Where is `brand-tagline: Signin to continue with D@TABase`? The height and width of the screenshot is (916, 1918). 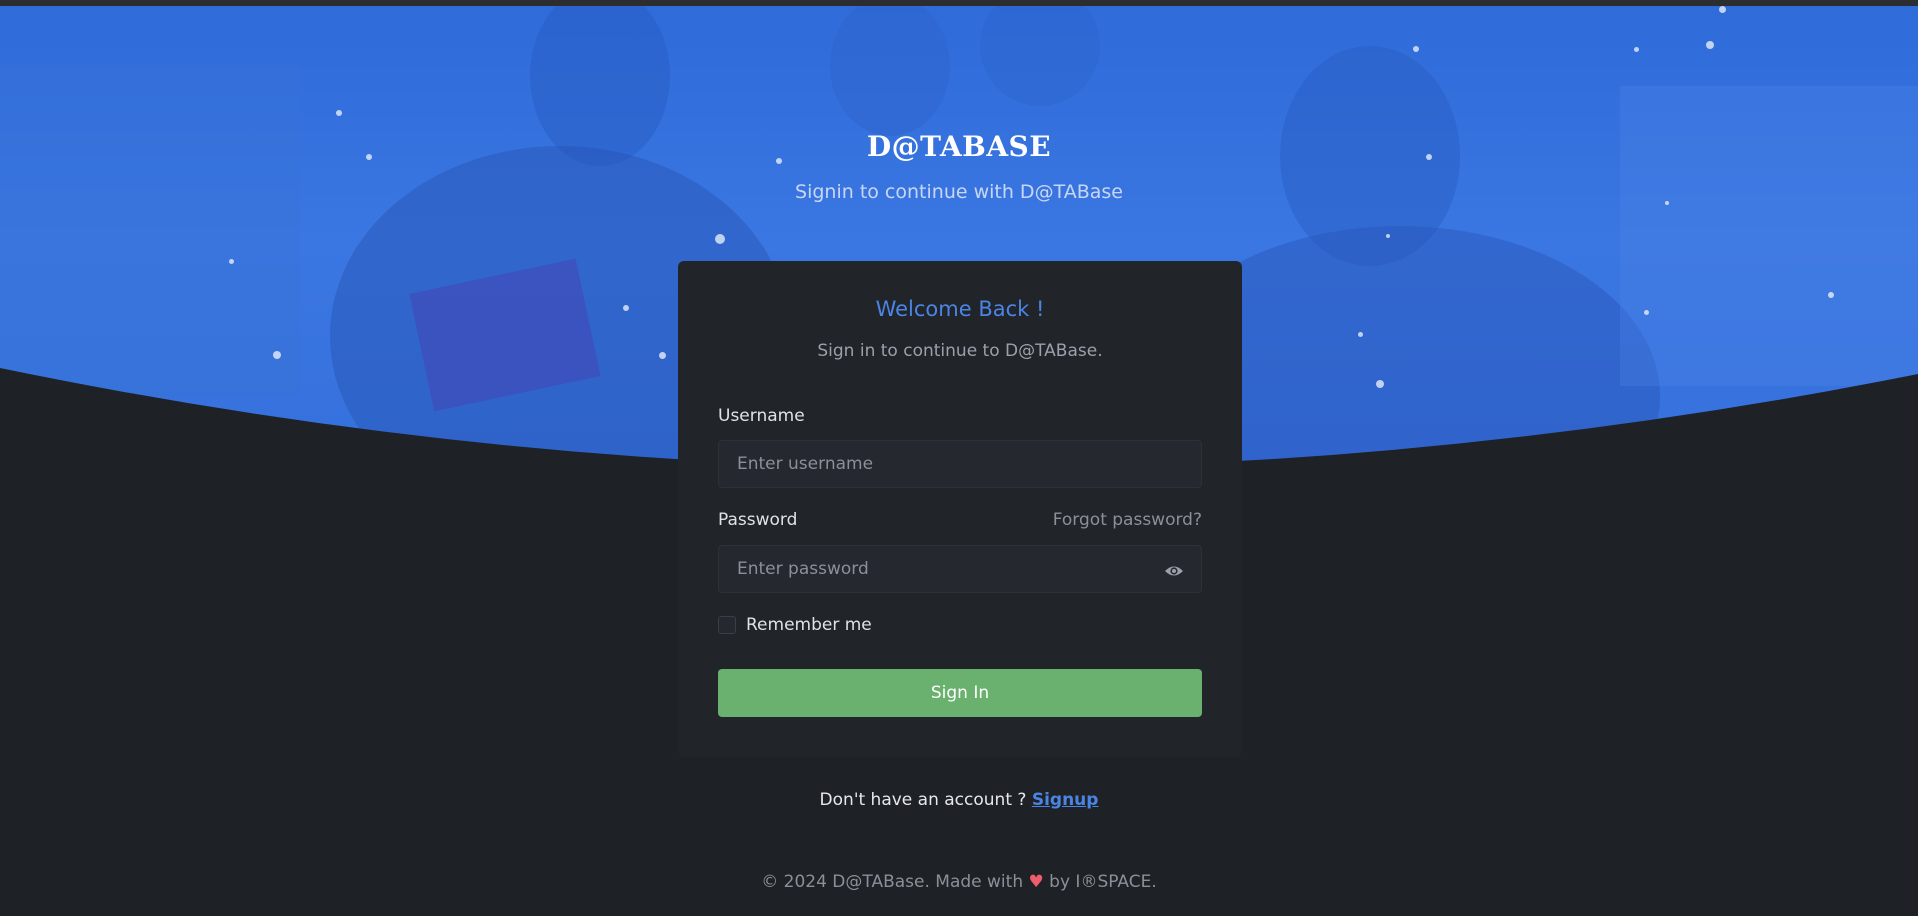
brand-tagline: Signin to continue with D@TABase is located at coordinates (959, 192).